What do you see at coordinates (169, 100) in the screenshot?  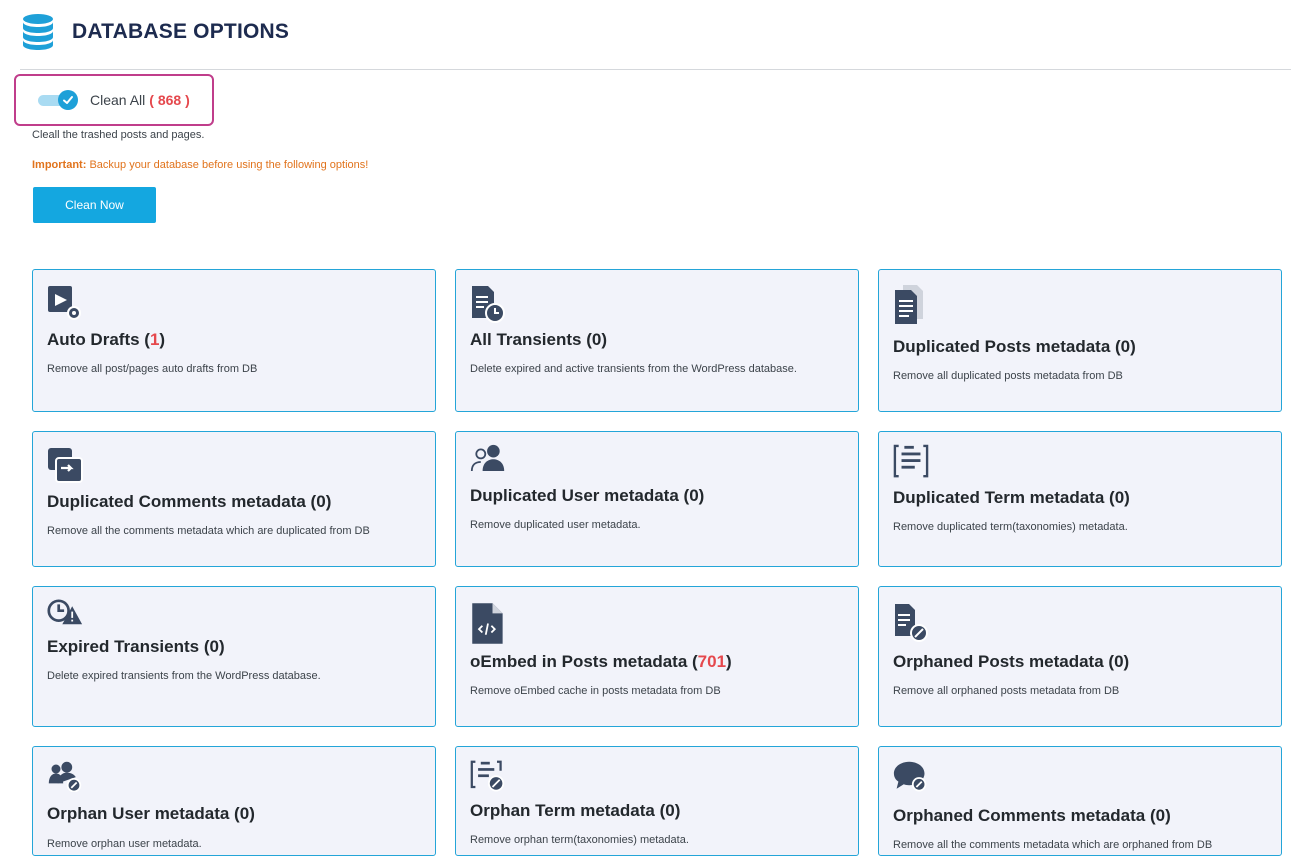 I see `clean-all-count: ( 868 )` at bounding box center [169, 100].